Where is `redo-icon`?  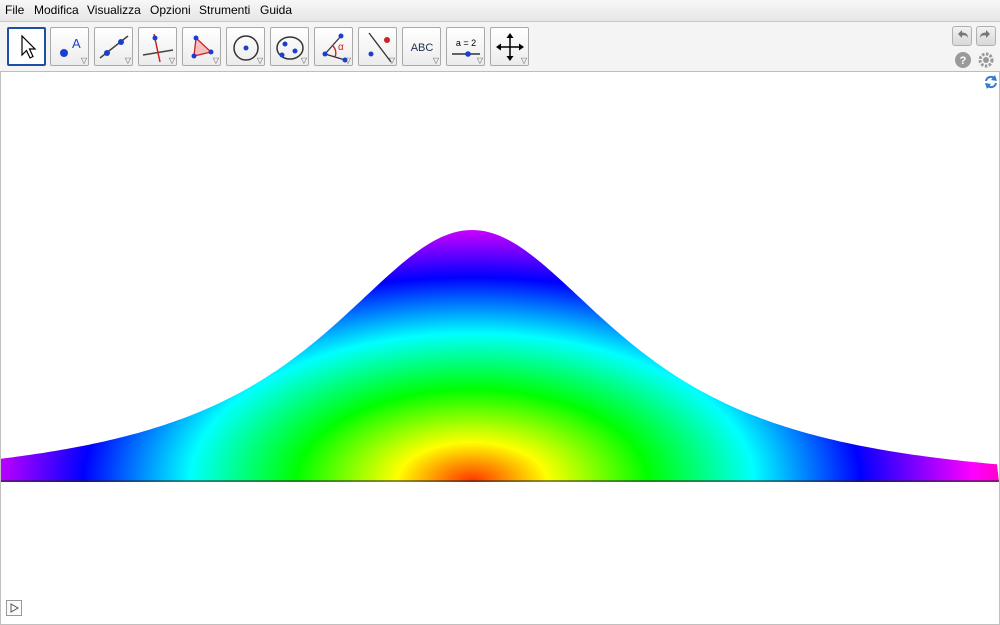 redo-icon is located at coordinates (985, 34).